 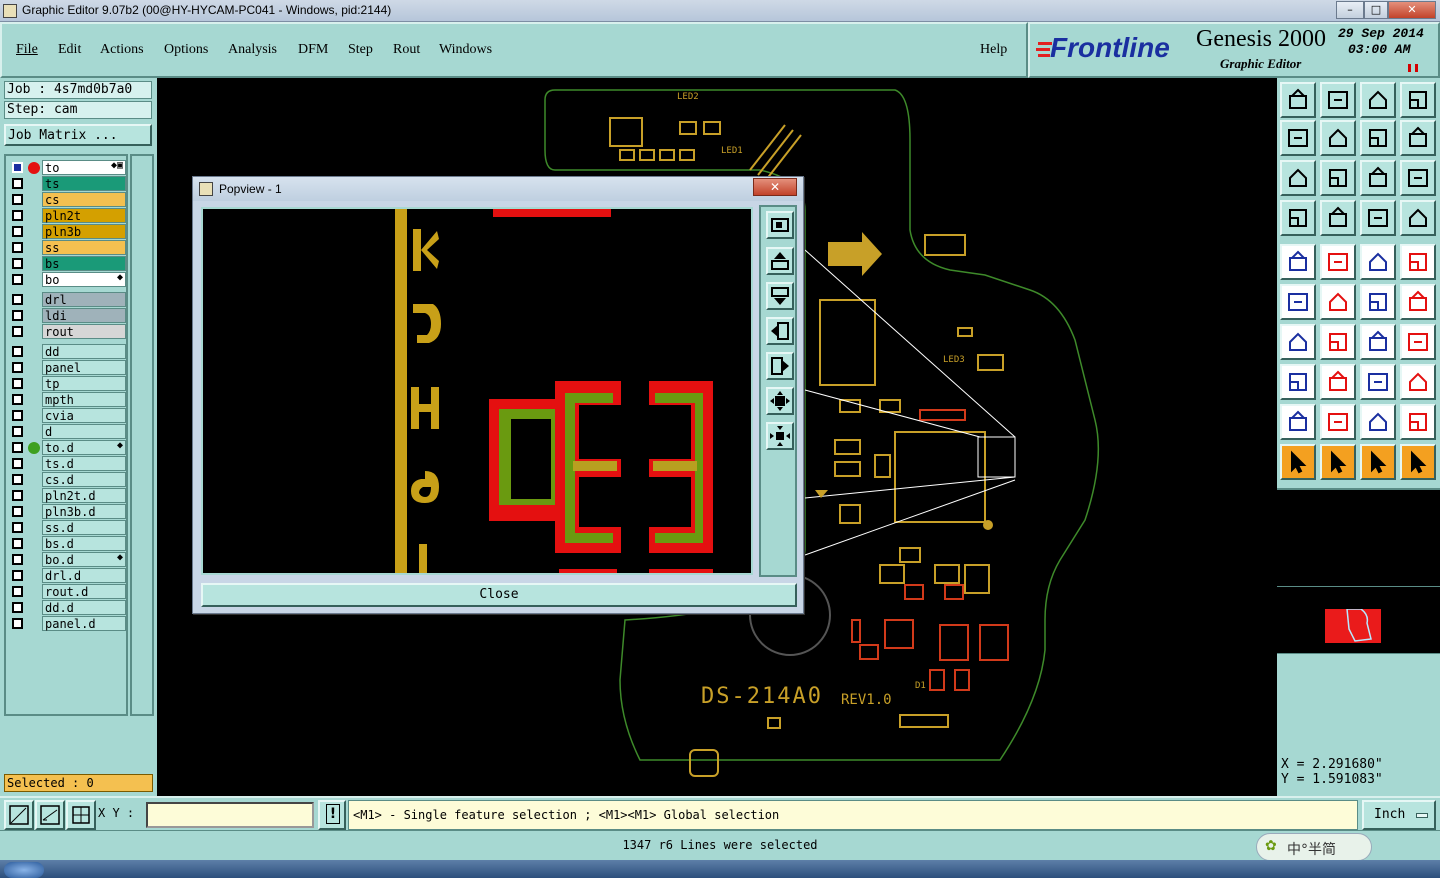 I want to click on tool-red-layers-2-button, so click(x=1418, y=218).